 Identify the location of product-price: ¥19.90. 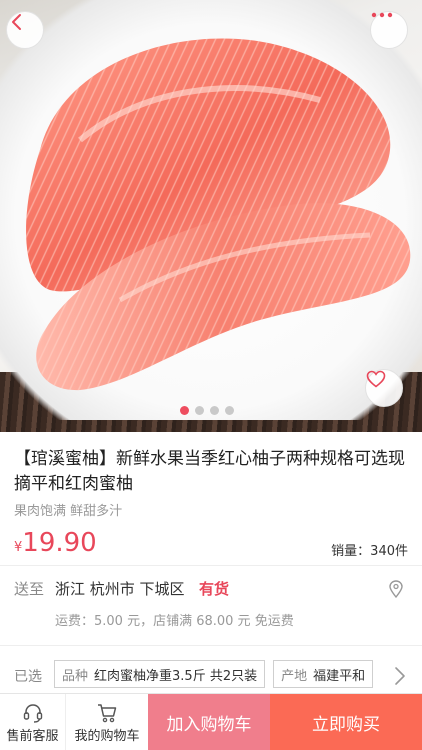
(55, 543).